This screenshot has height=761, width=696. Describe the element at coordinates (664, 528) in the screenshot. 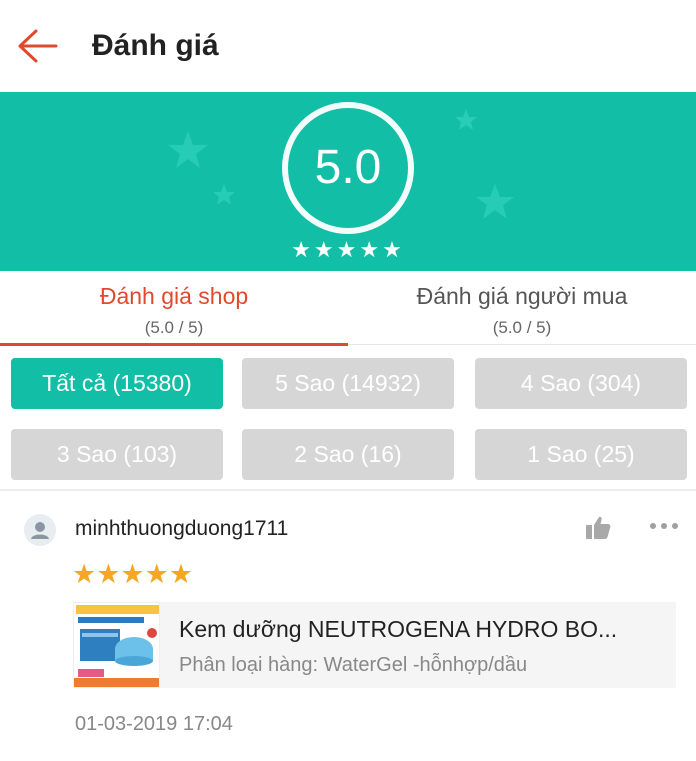

I see `more-options-icon` at that location.